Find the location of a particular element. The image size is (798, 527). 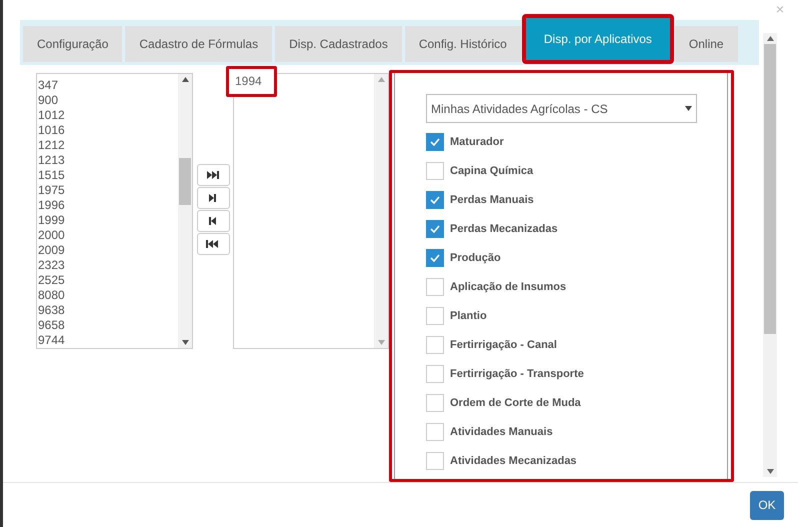

list-item: 9744 is located at coordinates (108, 340).